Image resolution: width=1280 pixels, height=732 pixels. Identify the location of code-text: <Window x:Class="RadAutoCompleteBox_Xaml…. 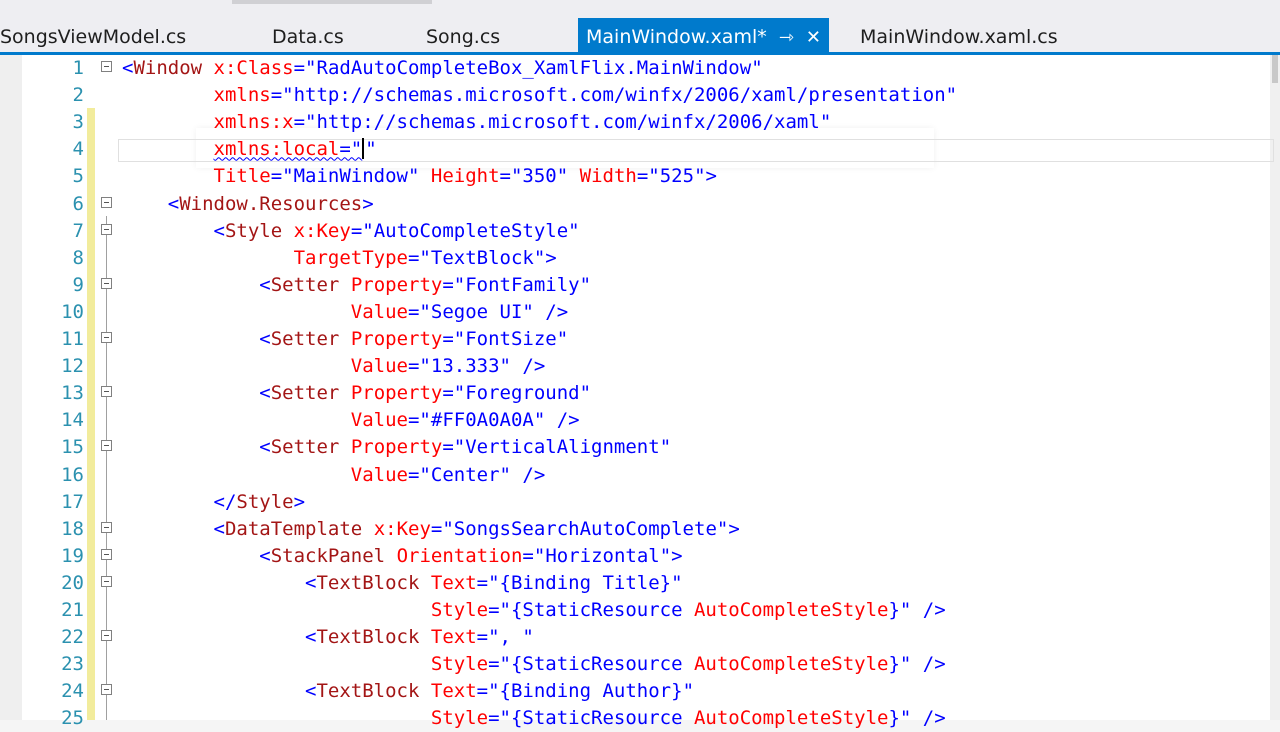
(442, 68).